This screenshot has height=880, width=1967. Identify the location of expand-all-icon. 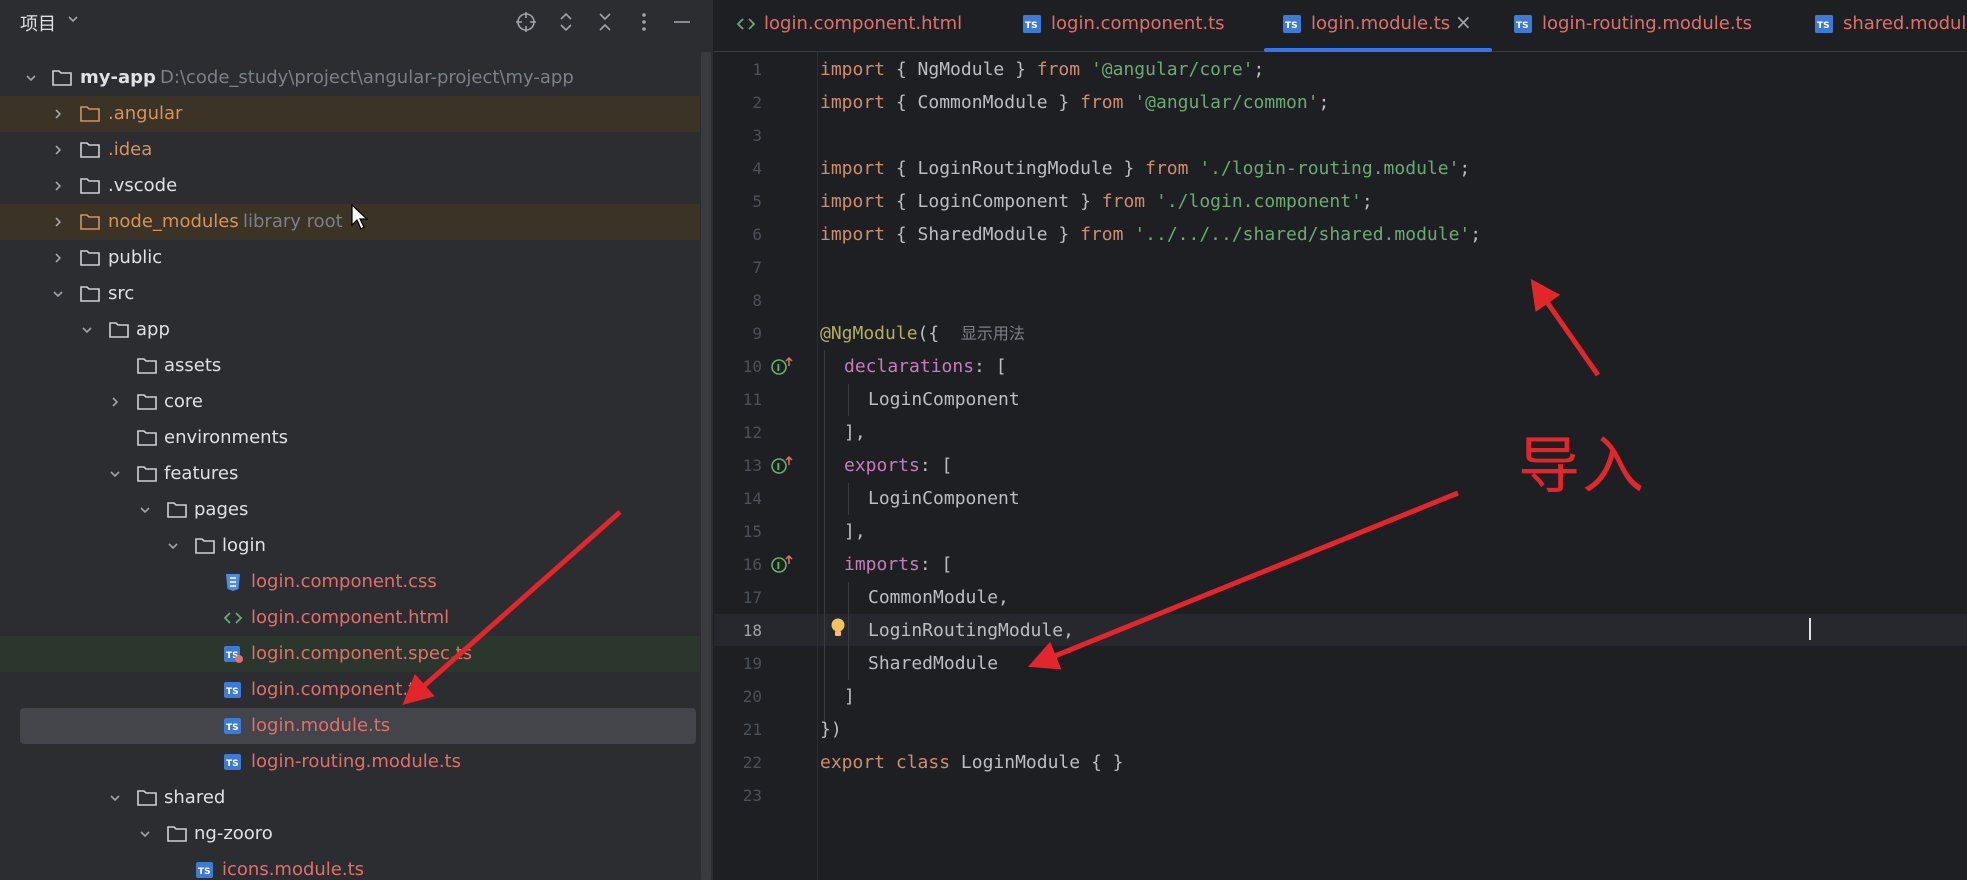
(566, 22).